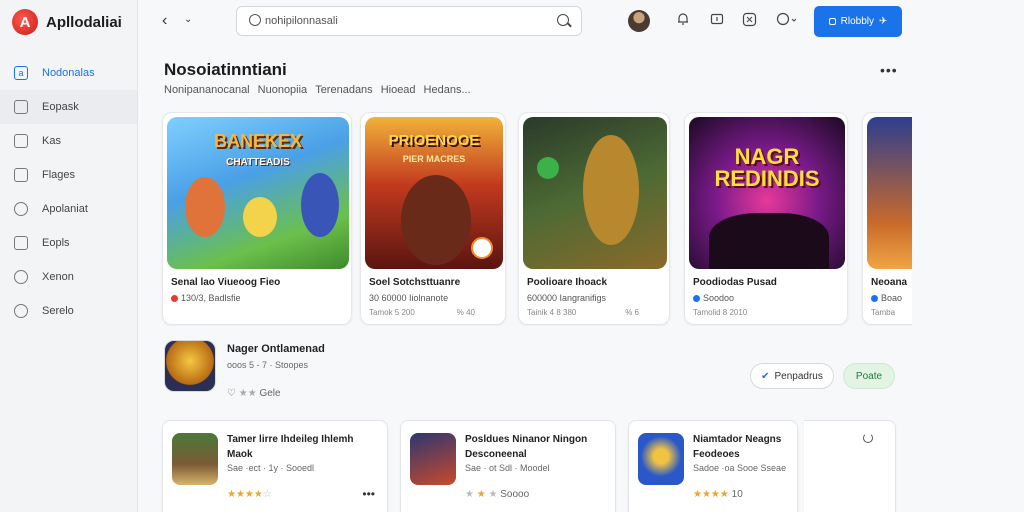 This screenshot has height=512, width=1024. I want to click on sidebar-item-folder: Eopask, so click(68, 107).